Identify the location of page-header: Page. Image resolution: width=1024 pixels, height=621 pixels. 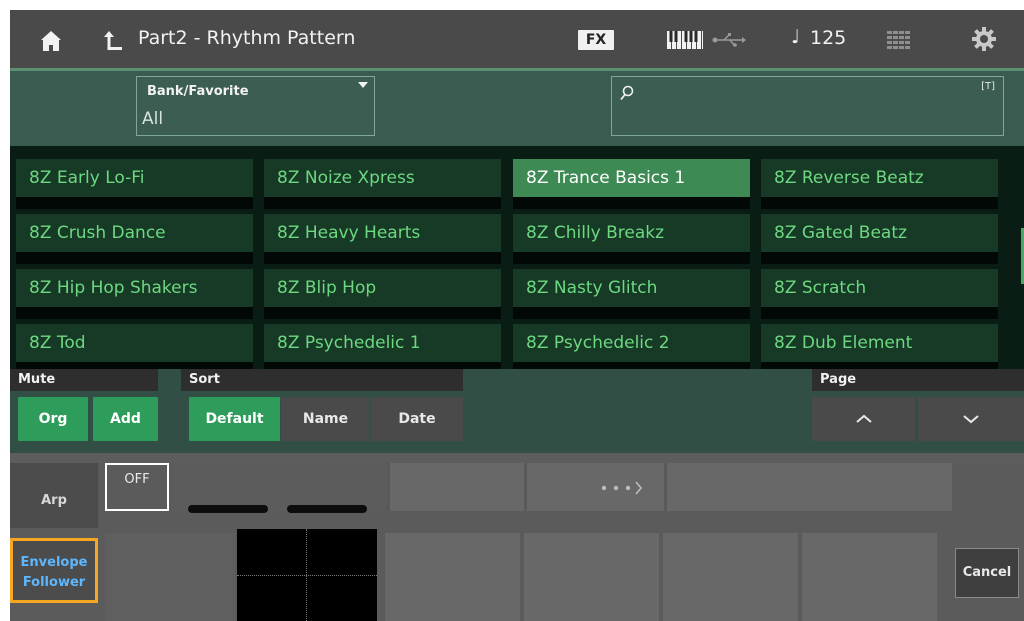
(918, 380).